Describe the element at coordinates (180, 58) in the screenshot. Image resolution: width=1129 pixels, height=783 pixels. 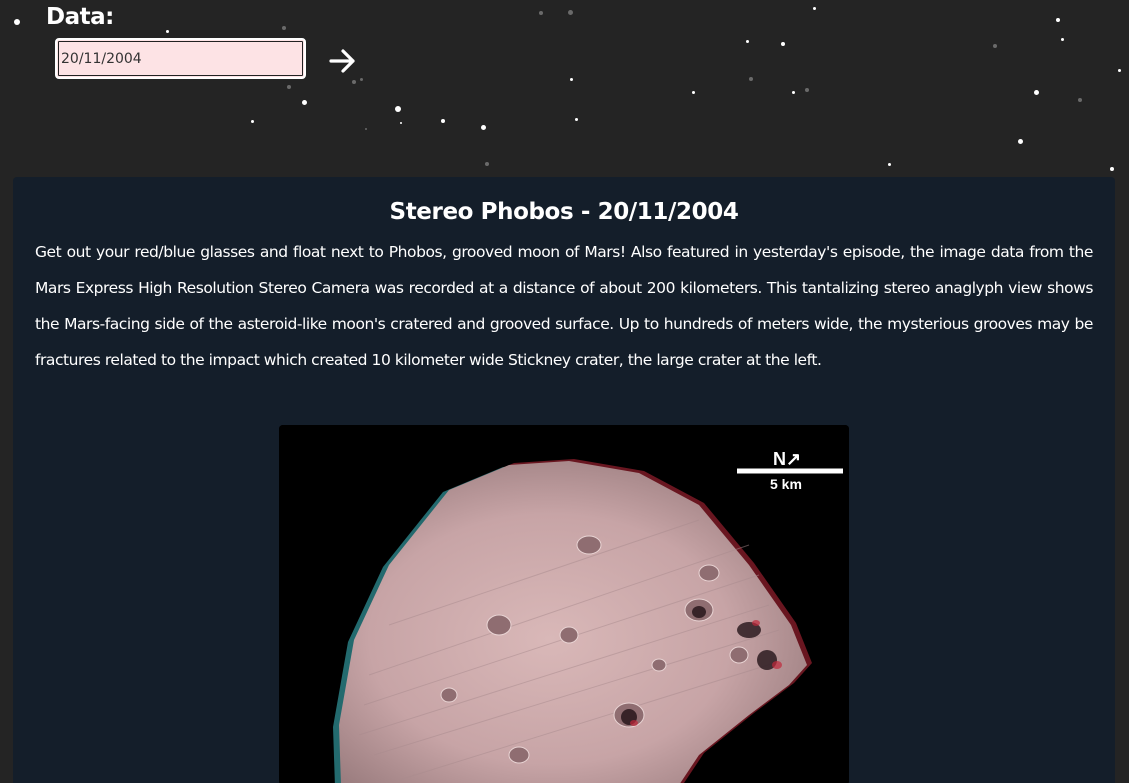
I see `date-input` at that location.